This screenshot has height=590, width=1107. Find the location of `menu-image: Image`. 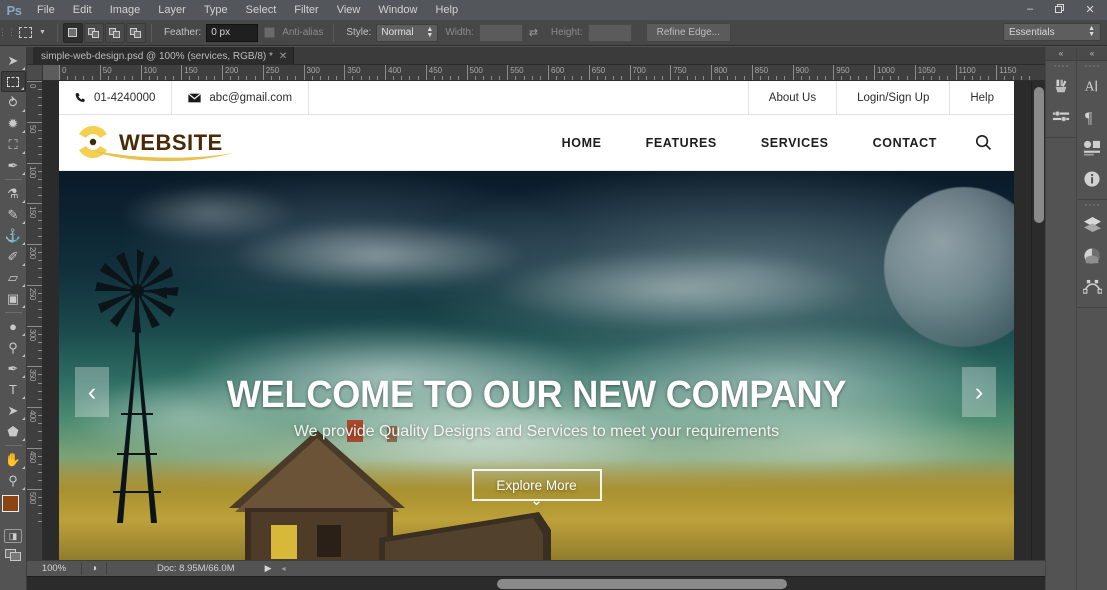

menu-image: Image is located at coordinates (125, 10).